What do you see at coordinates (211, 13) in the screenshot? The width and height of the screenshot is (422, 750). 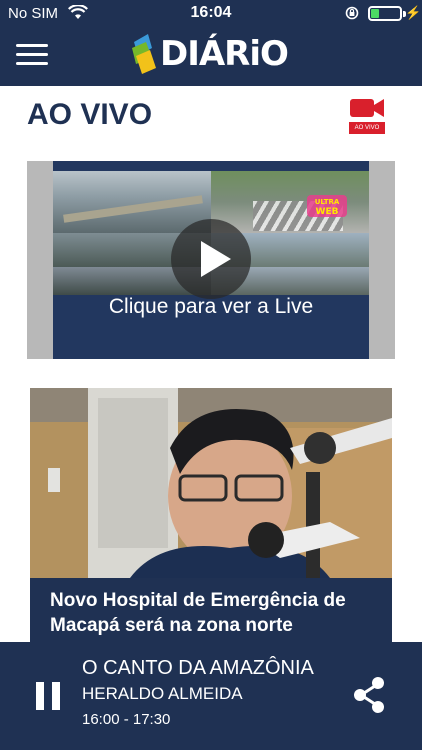 I see `status-bar: No SIM 16:04 ⚡` at bounding box center [211, 13].